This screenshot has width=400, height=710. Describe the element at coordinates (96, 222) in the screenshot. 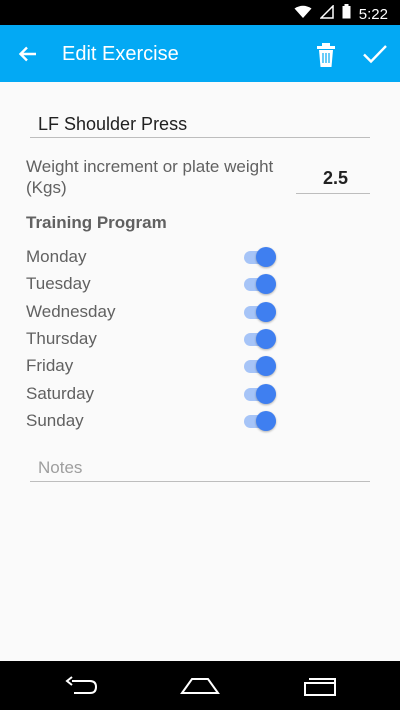

I see `training-program-title: Training Program` at that location.